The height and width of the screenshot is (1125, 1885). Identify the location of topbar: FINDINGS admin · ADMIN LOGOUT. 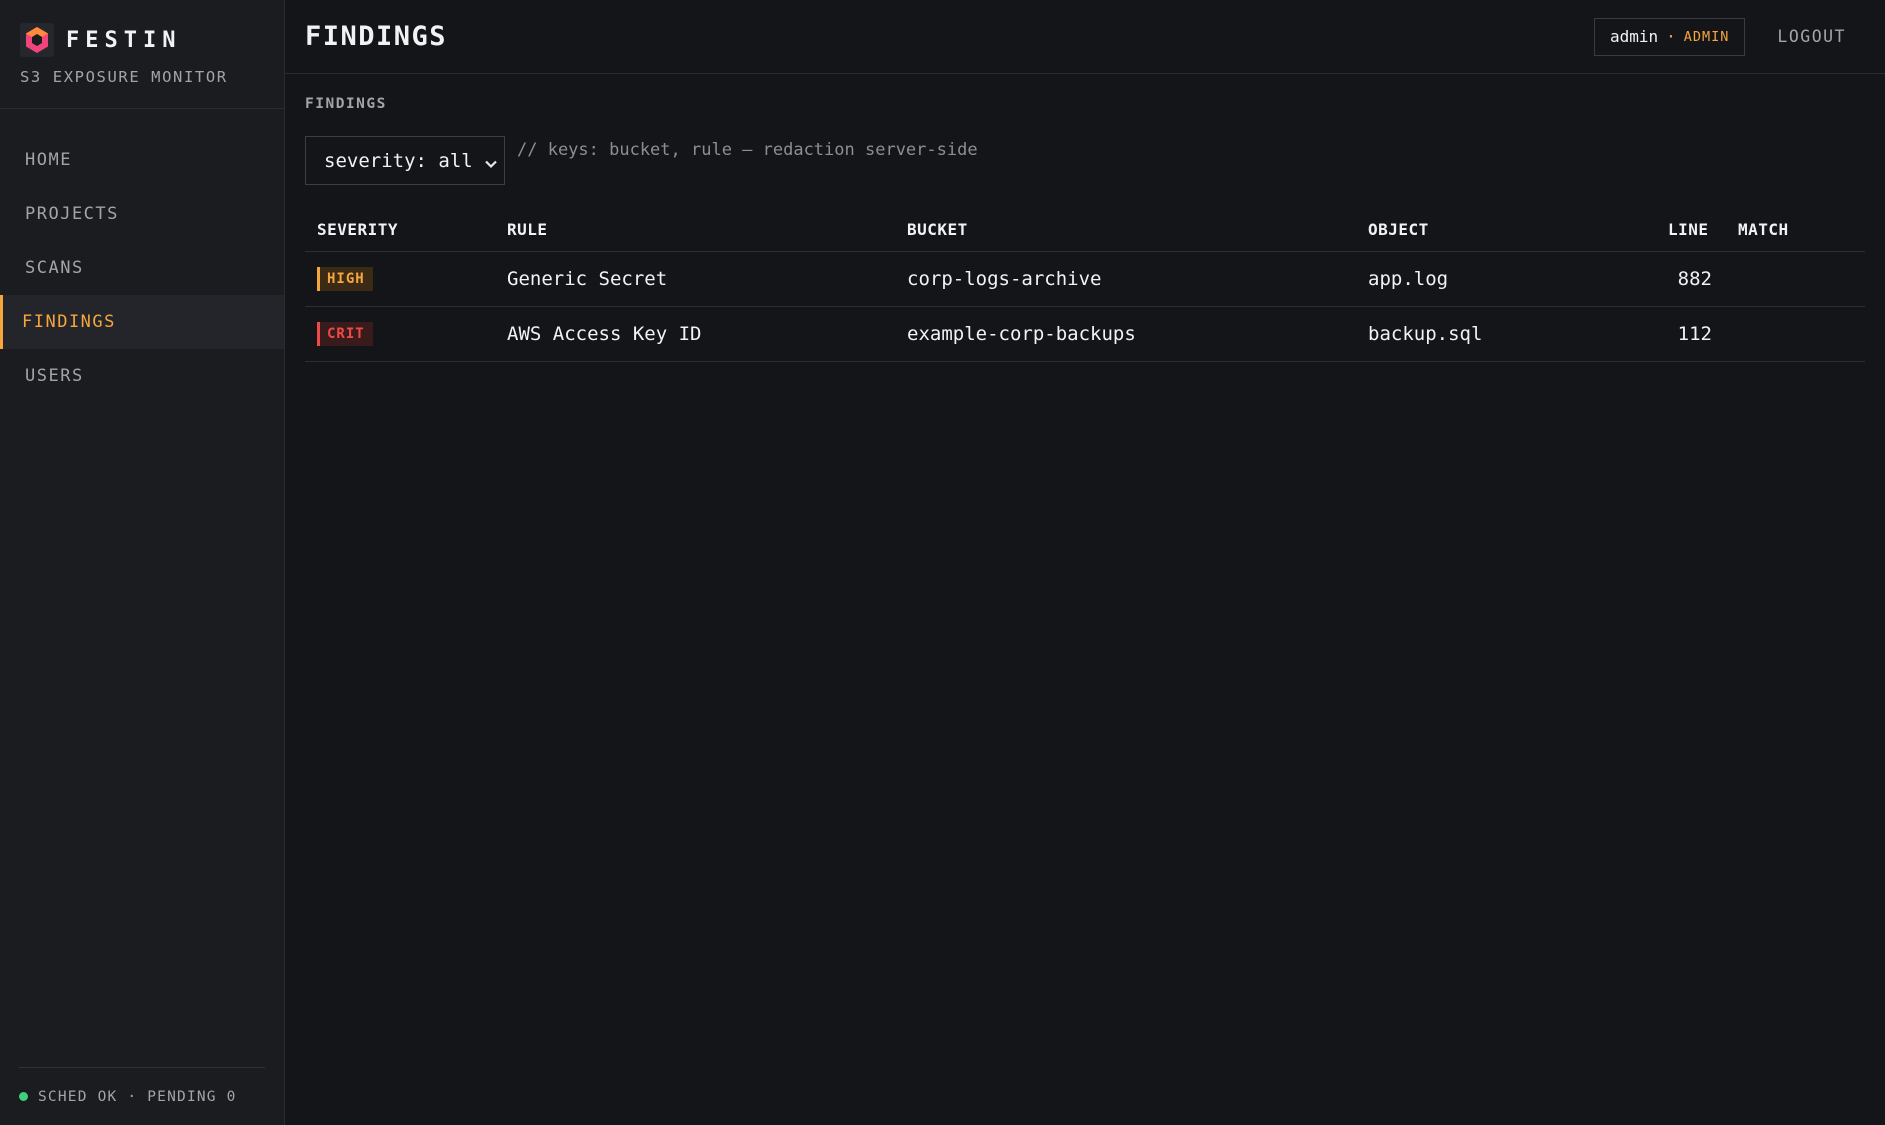
(1085, 37).